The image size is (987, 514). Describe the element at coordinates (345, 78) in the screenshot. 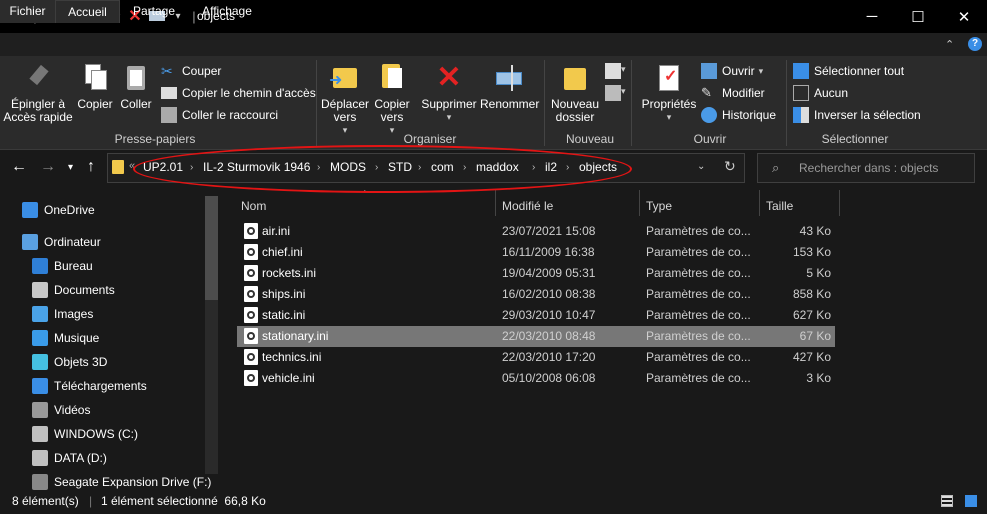

I see `move-to-icon: ➜` at that location.